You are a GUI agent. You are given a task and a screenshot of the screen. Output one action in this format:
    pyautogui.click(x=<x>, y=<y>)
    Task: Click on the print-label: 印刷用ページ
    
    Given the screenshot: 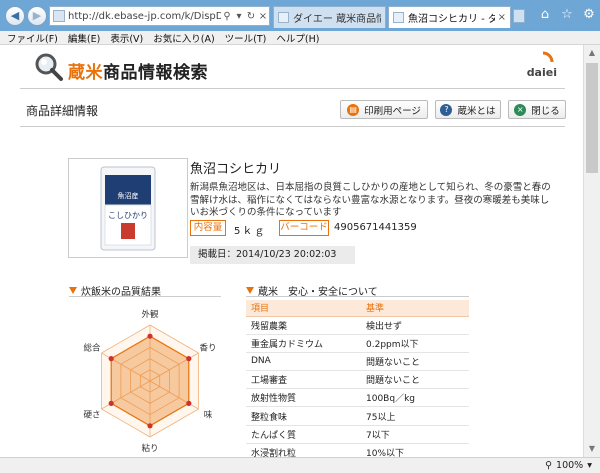 What is the action you would take?
    pyautogui.click(x=392, y=111)
    